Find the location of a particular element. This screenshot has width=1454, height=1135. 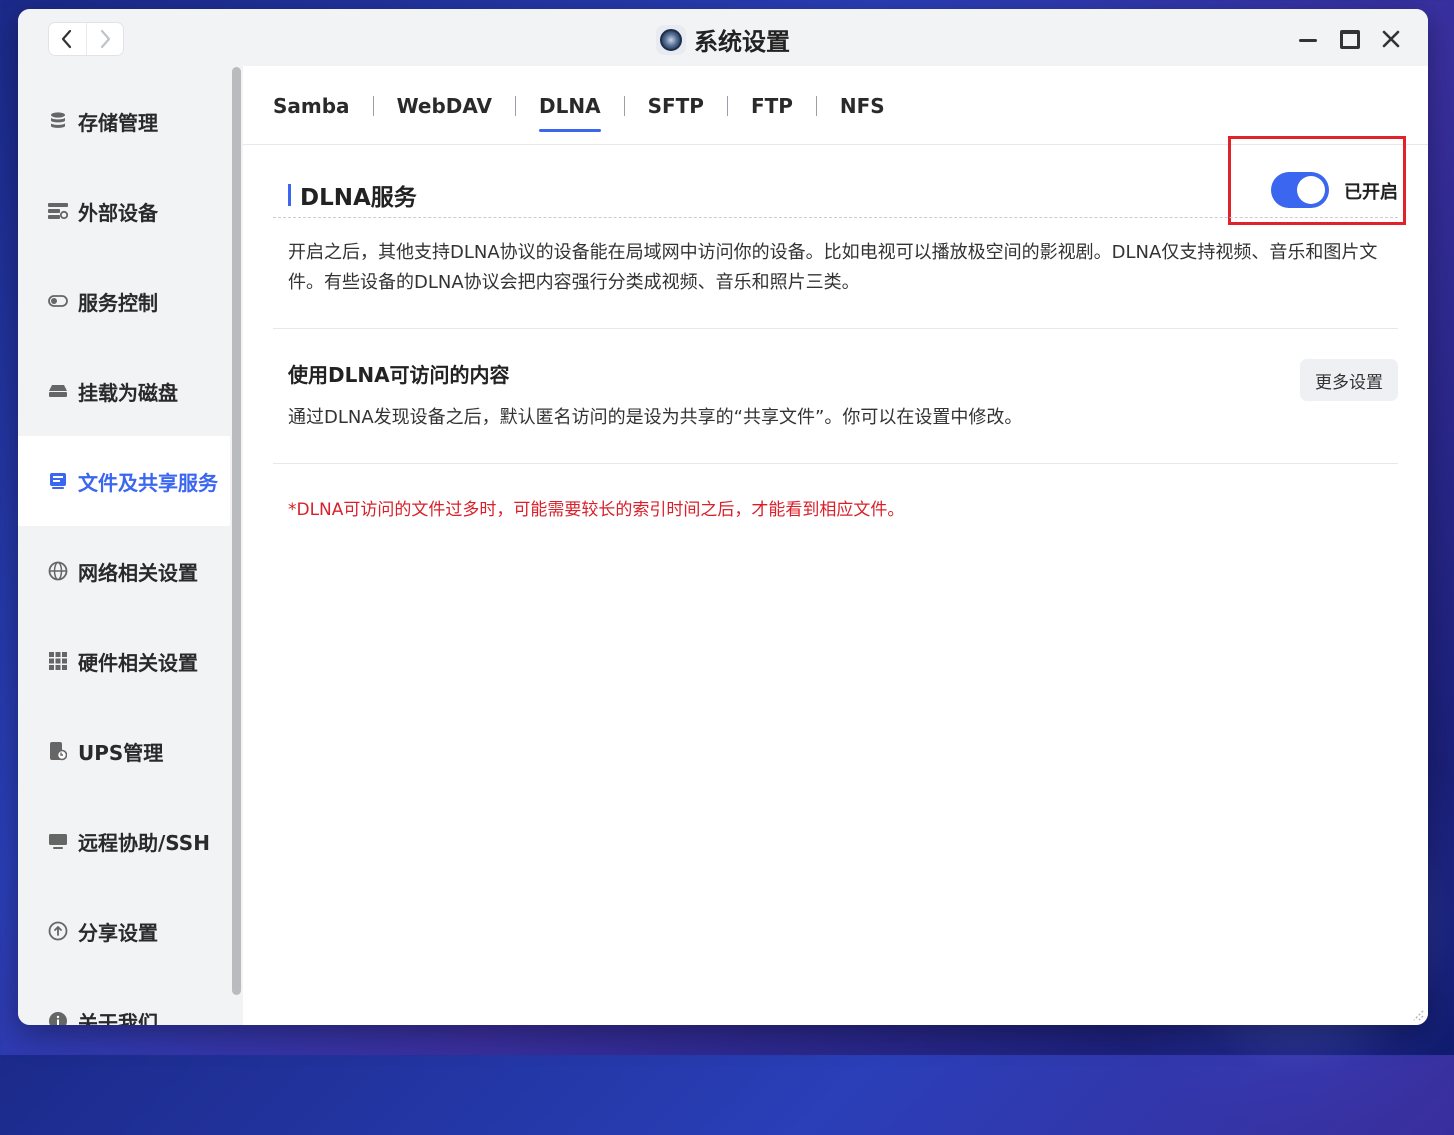

sidebar-item-label: UPS管理 is located at coordinates (121, 752).